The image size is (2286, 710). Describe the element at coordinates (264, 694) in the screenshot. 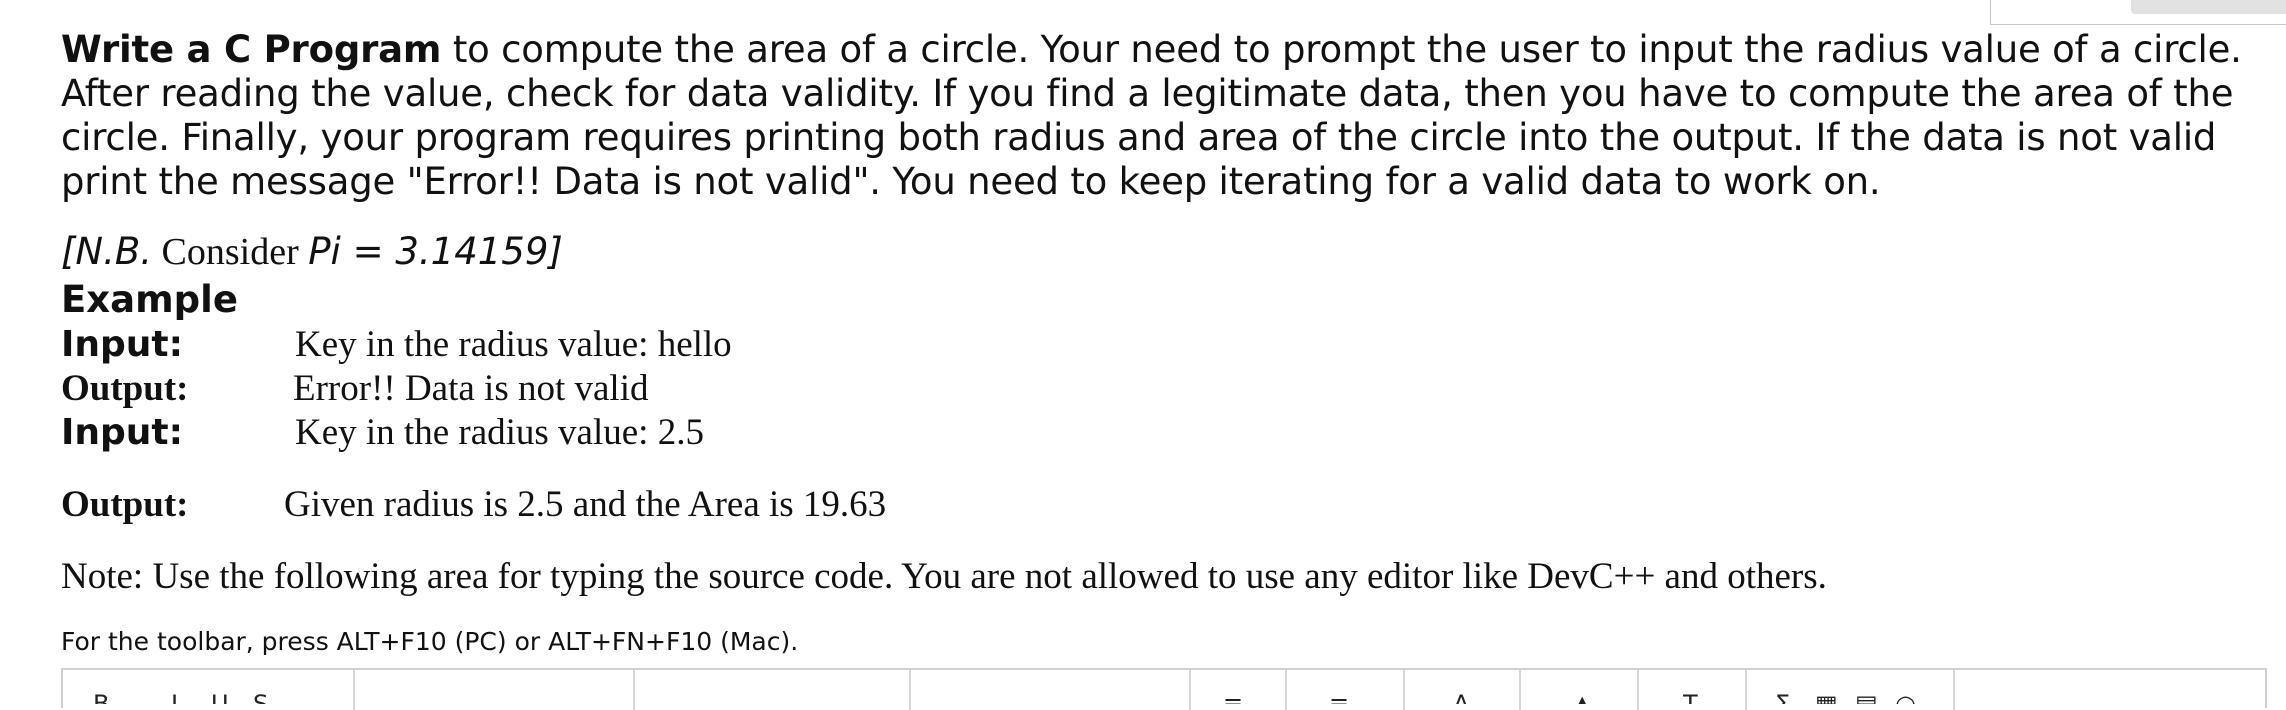

I see `strikethrough-icon: S` at that location.